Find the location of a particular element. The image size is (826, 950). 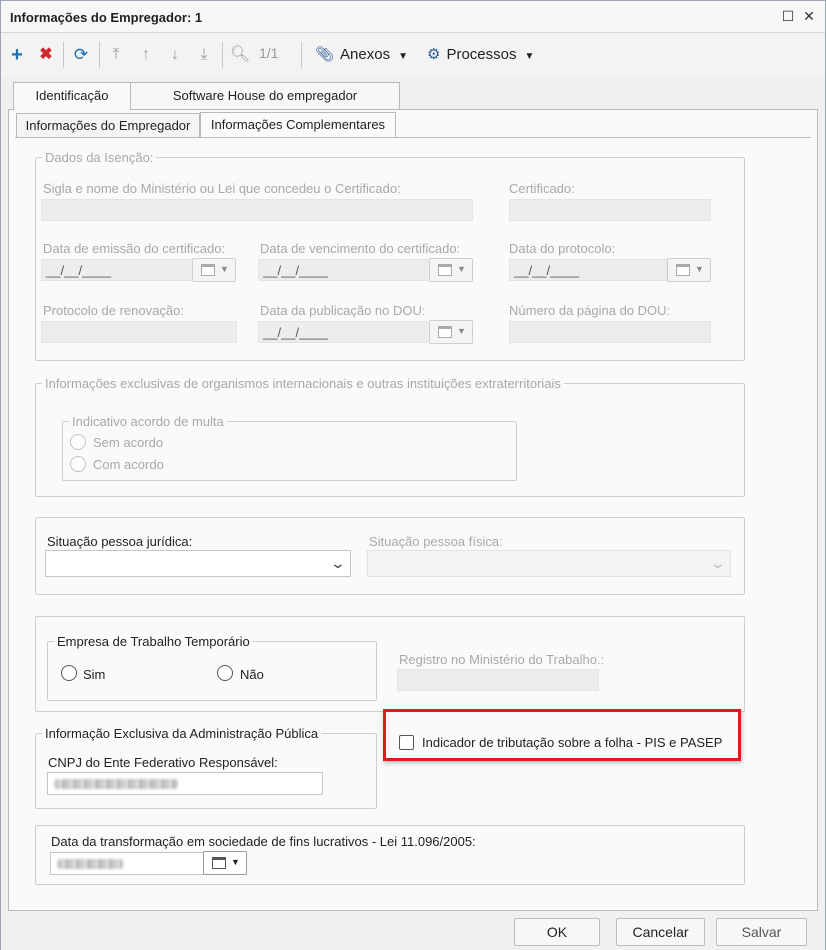

vencimento-date-input: __/__/____ is located at coordinates (344, 270).